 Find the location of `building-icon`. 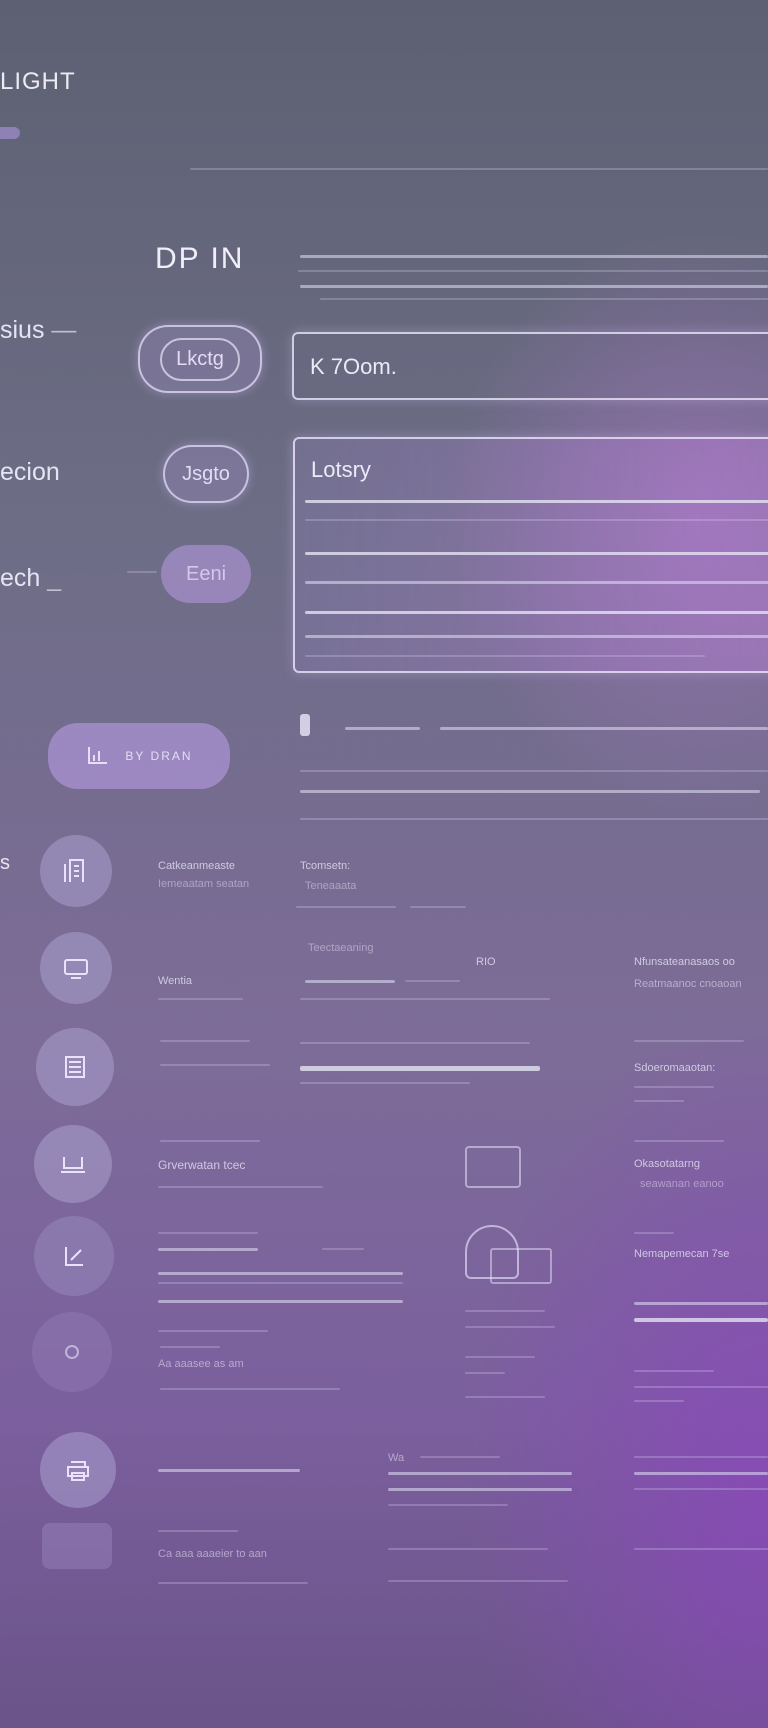

building-icon is located at coordinates (74, 870).